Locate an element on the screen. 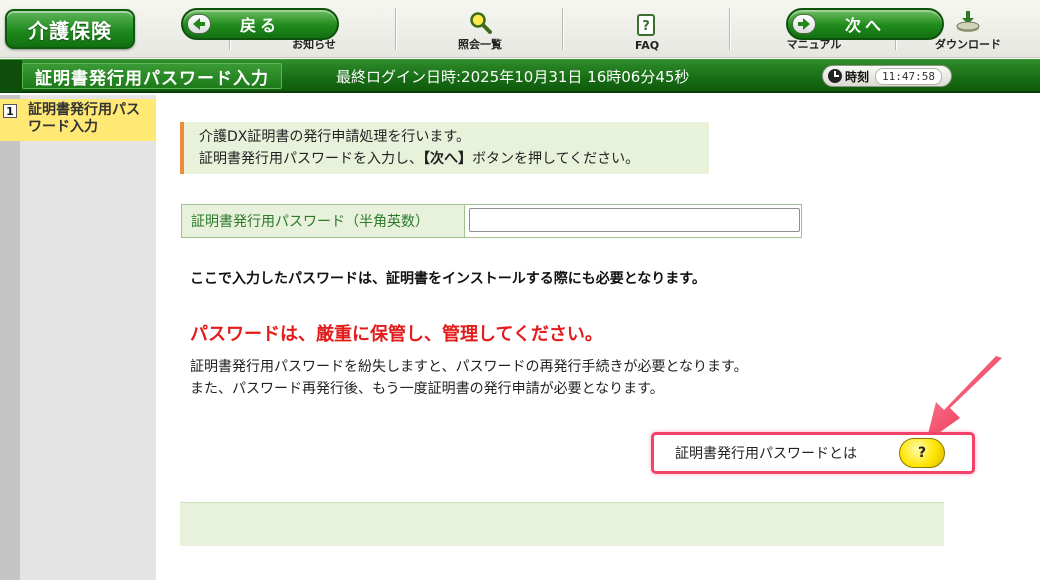  nav-item-label: ダウンロード is located at coordinates (968, 44).